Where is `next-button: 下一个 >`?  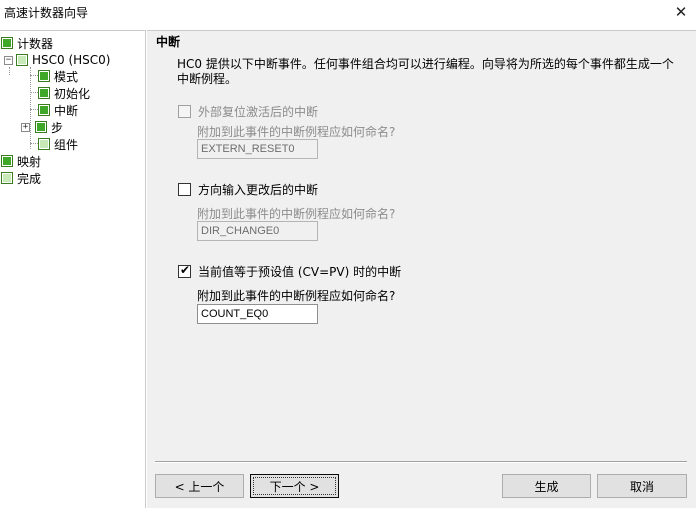 next-button: 下一个 > is located at coordinates (294, 486).